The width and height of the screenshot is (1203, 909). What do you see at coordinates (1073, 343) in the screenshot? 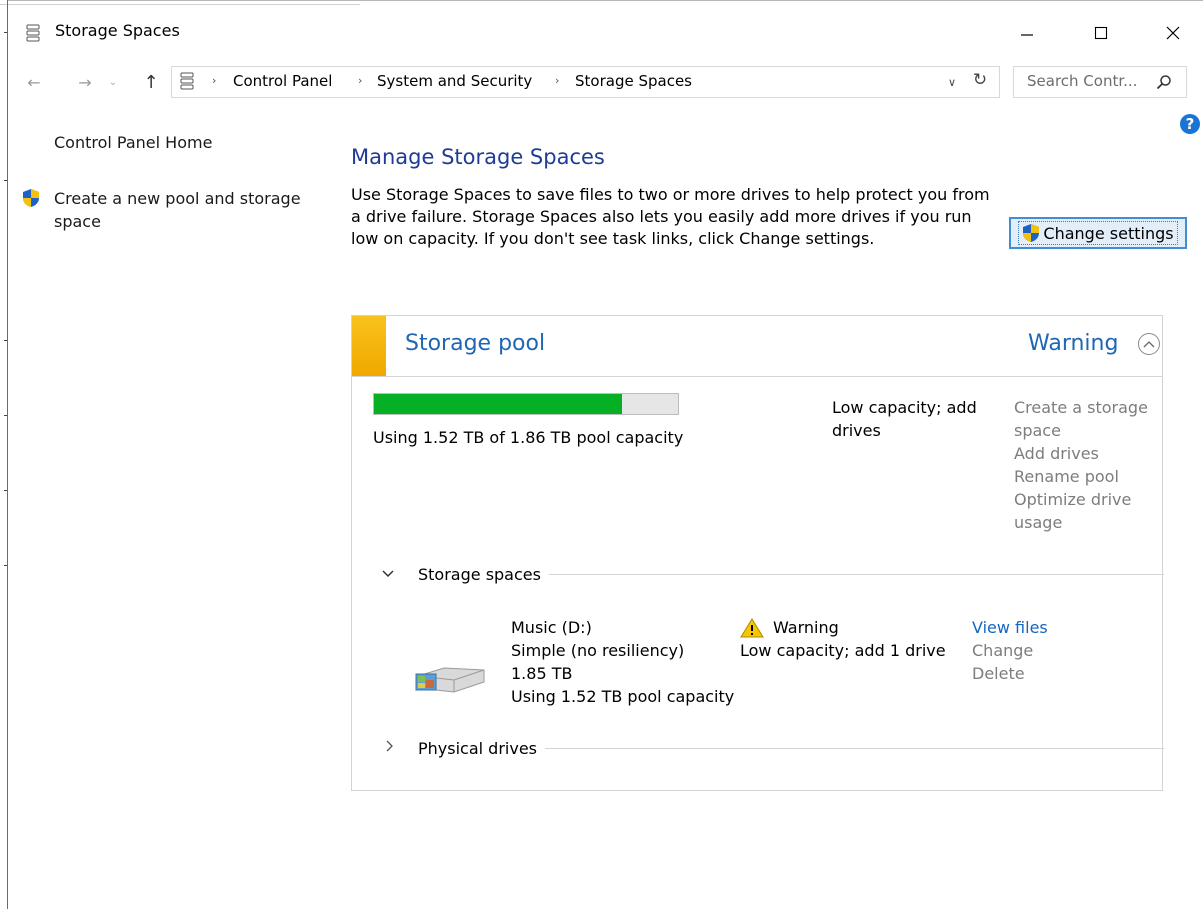
I see `pool-status: Warning` at bounding box center [1073, 343].